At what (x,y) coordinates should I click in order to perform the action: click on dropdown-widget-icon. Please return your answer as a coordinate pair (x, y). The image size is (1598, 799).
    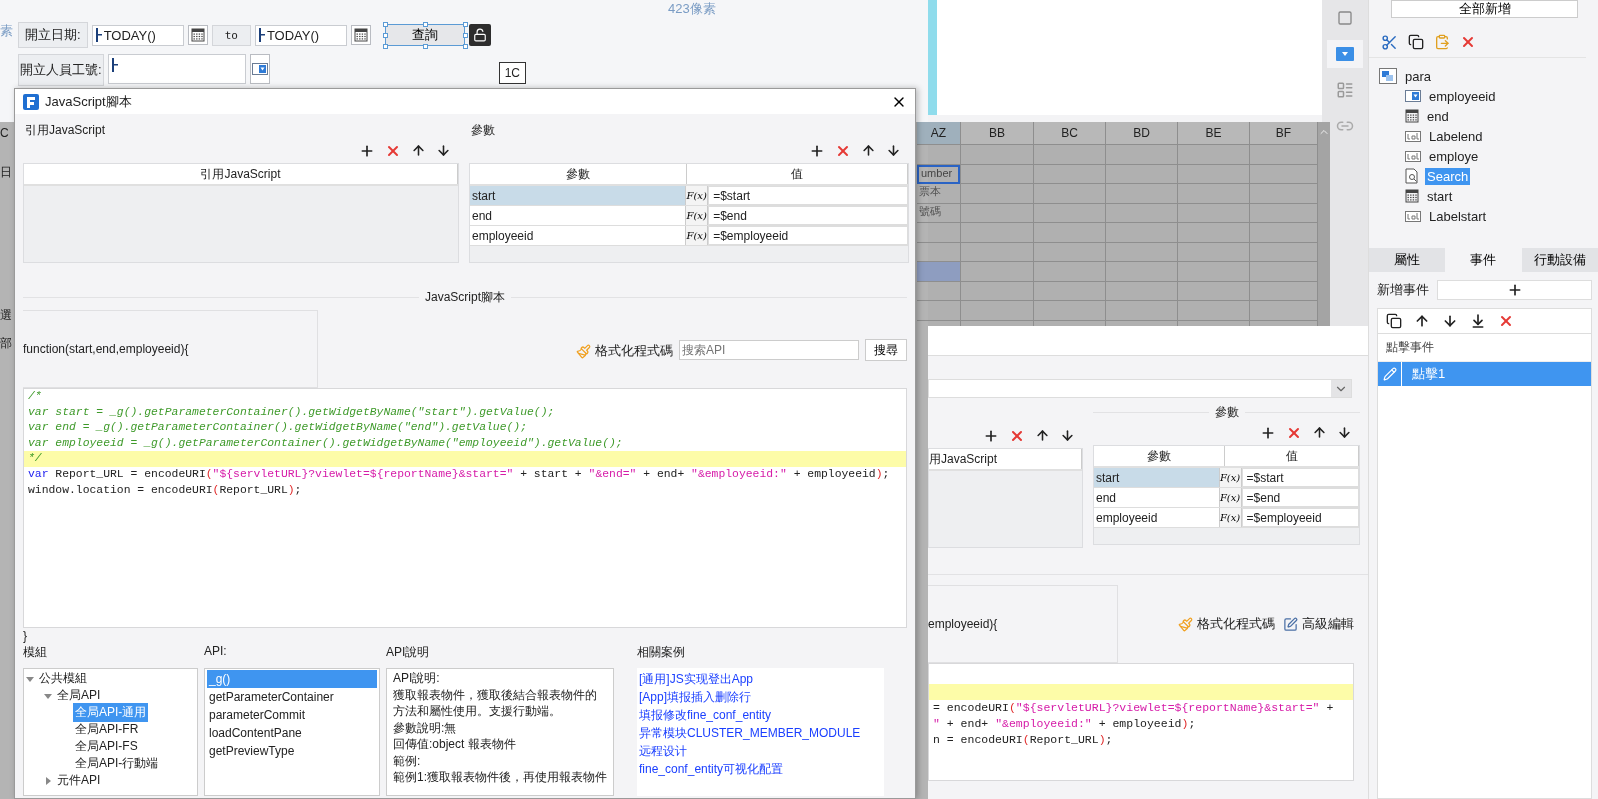
    Looking at the image, I should click on (1345, 54).